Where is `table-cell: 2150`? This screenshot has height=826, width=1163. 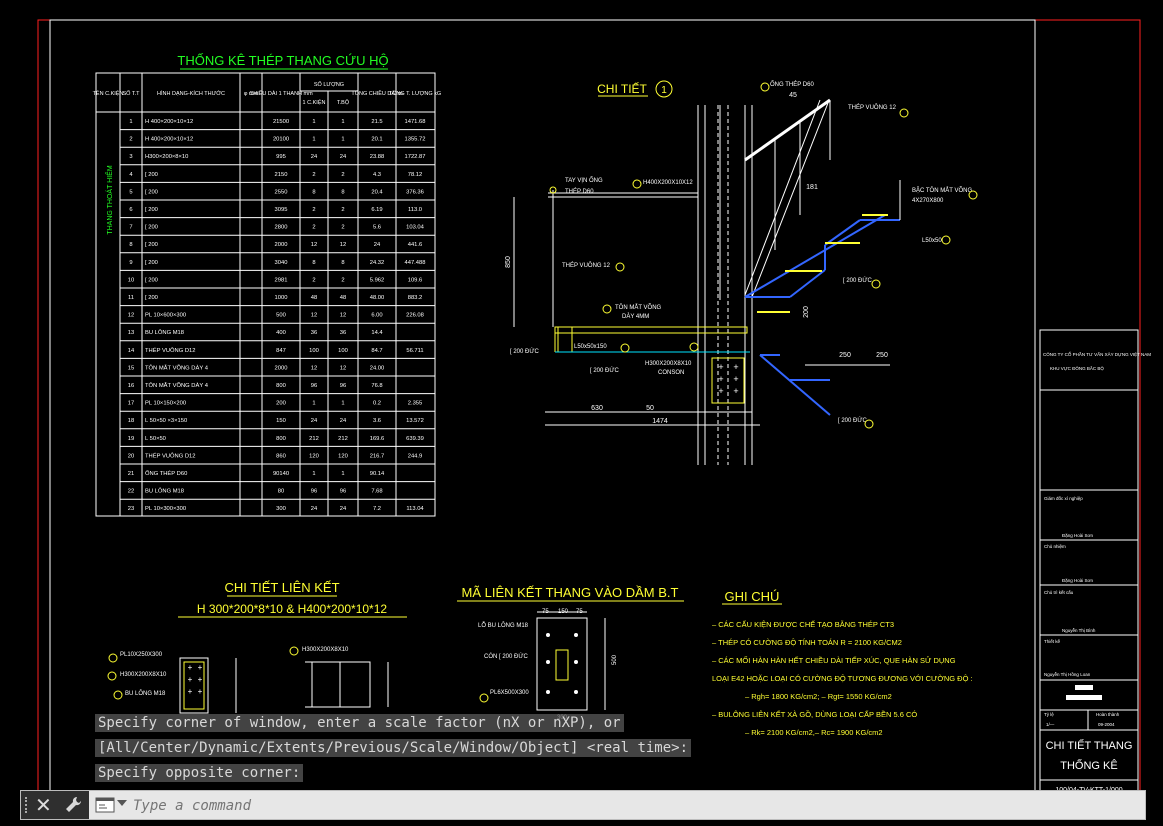 table-cell: 2150 is located at coordinates (281, 175).